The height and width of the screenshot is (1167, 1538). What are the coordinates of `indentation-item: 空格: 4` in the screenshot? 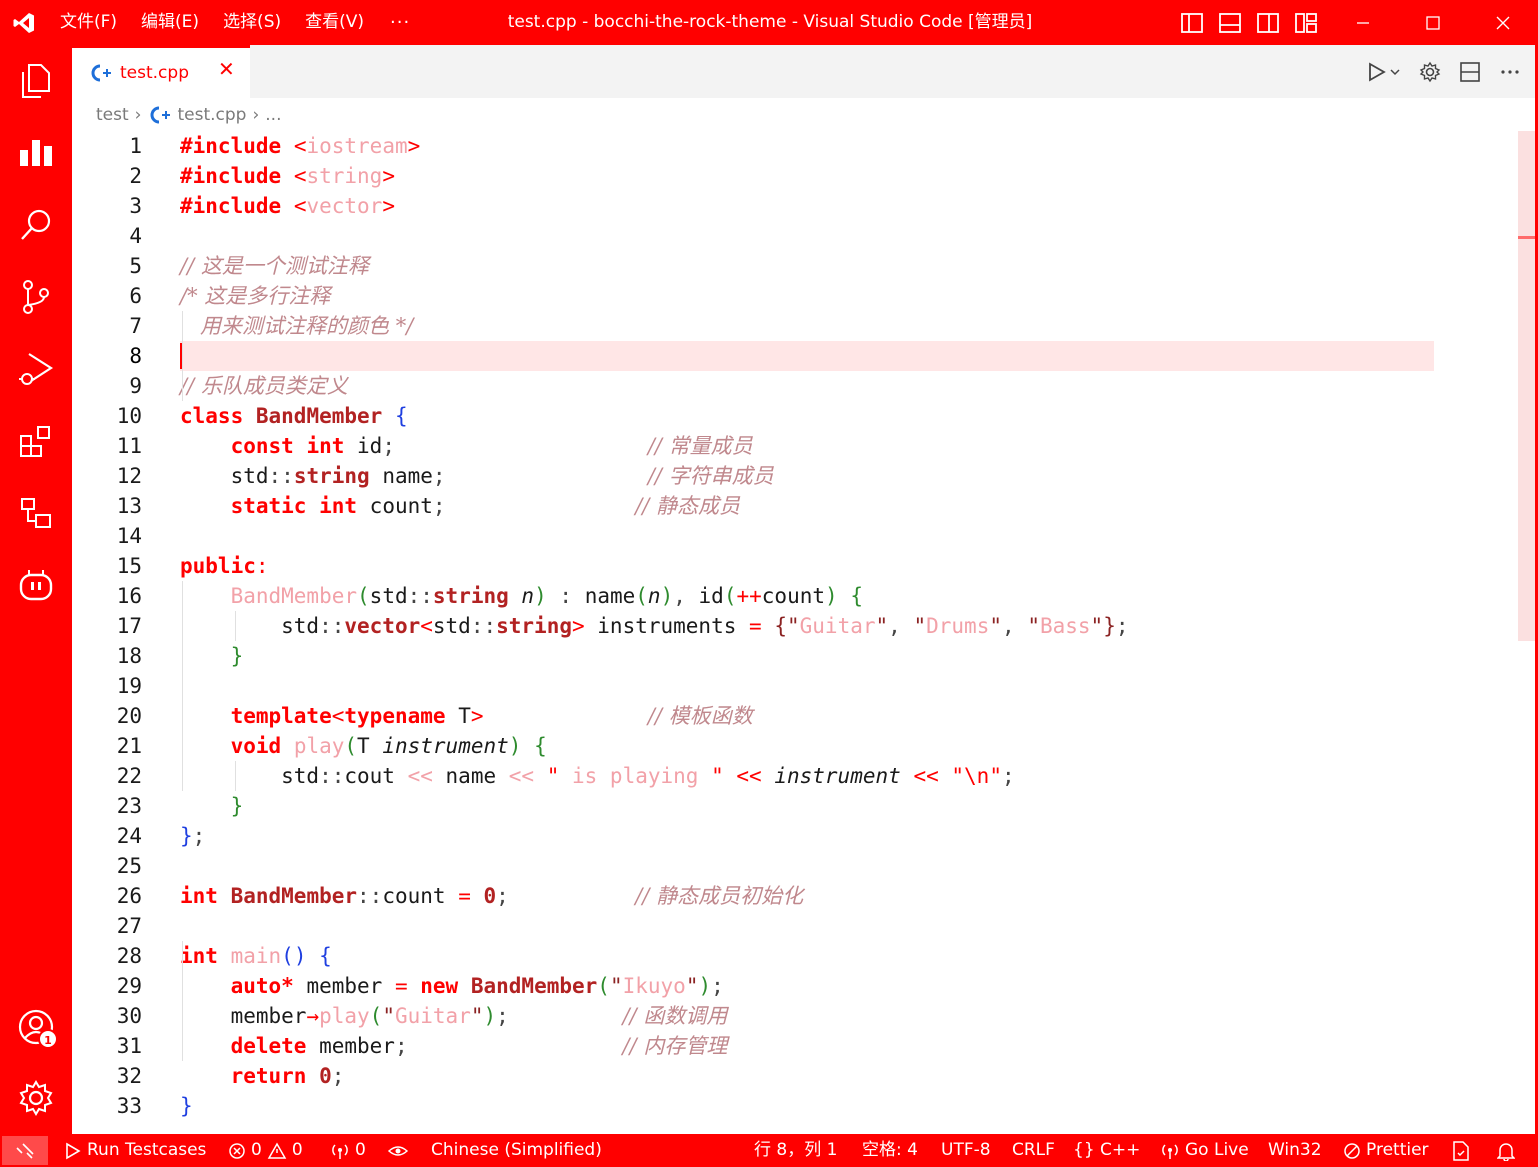 It's located at (890, 1150).